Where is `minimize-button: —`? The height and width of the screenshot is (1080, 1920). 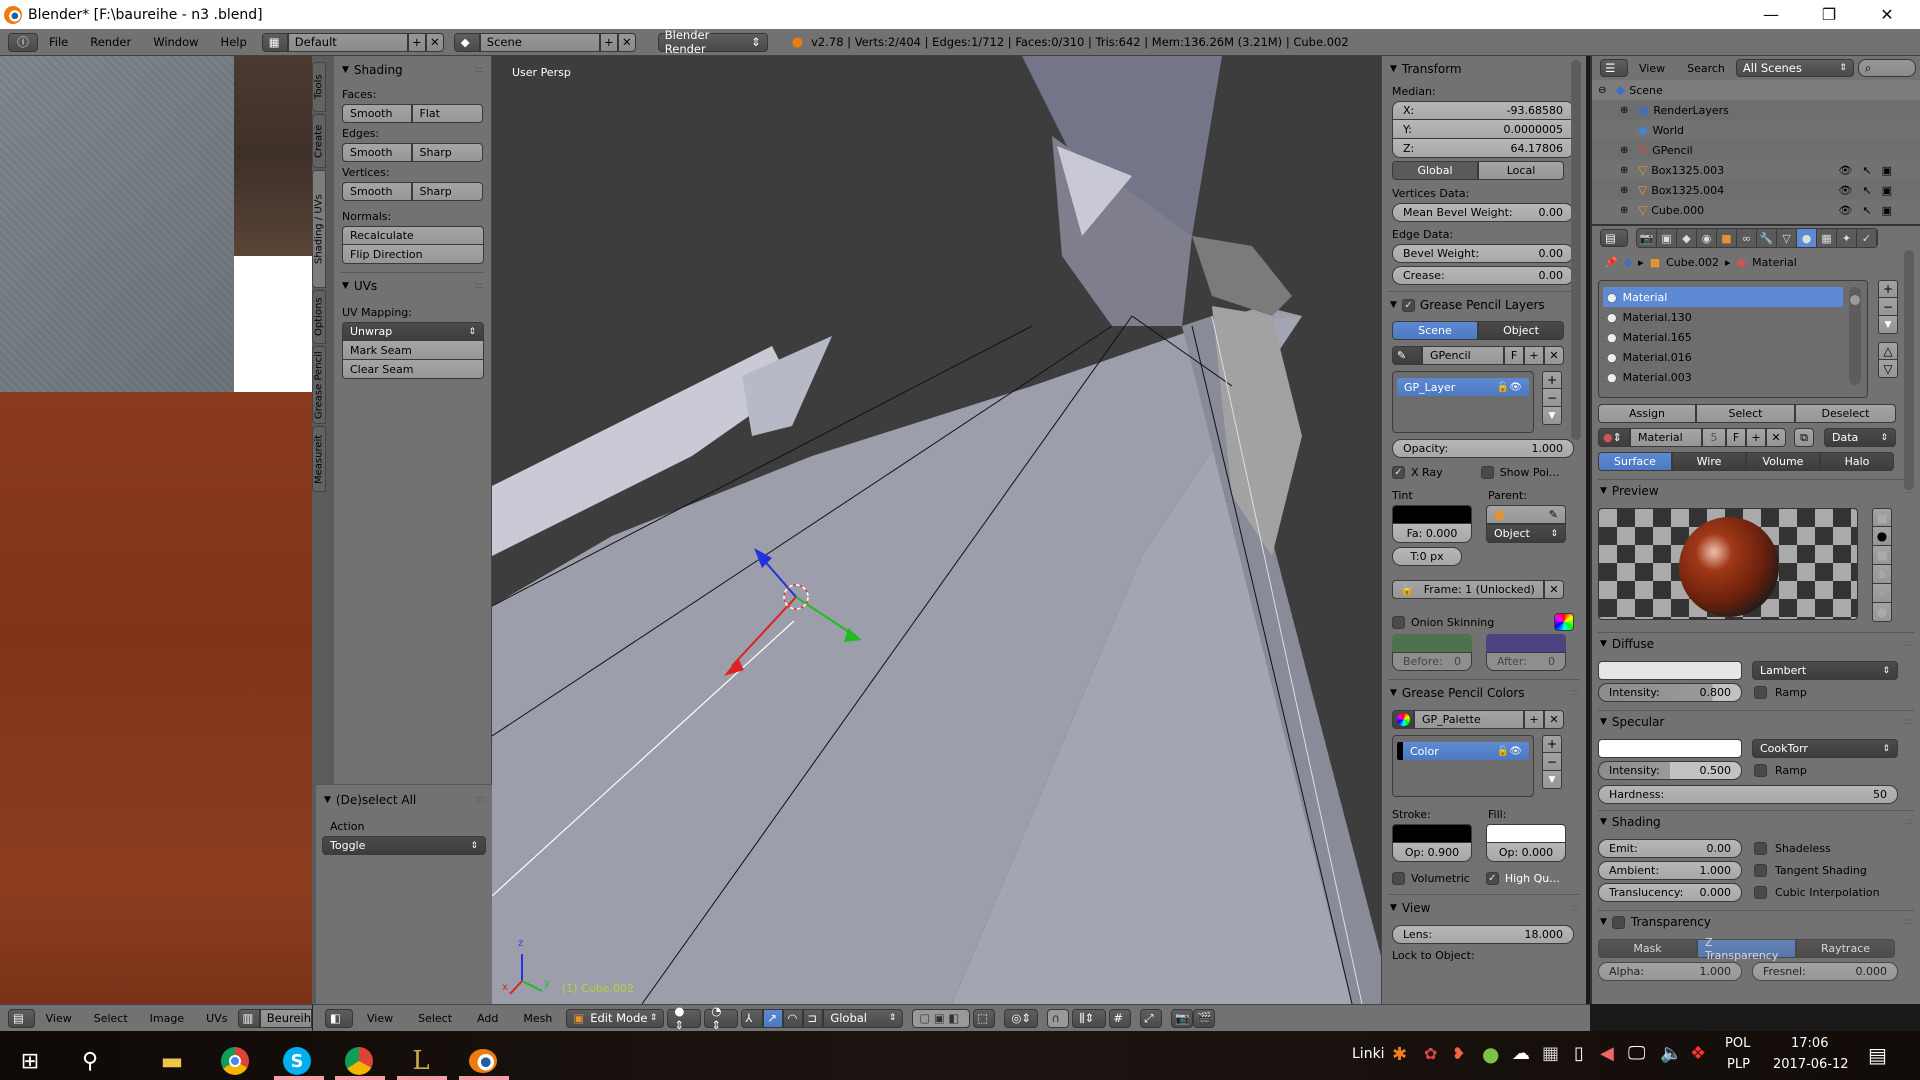
minimize-button: — is located at coordinates (1771, 14).